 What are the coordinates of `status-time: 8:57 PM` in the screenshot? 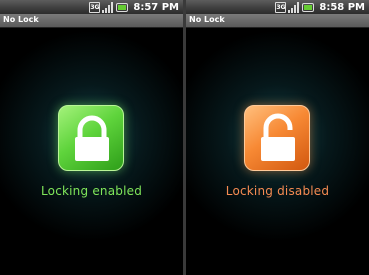 It's located at (156, 7).